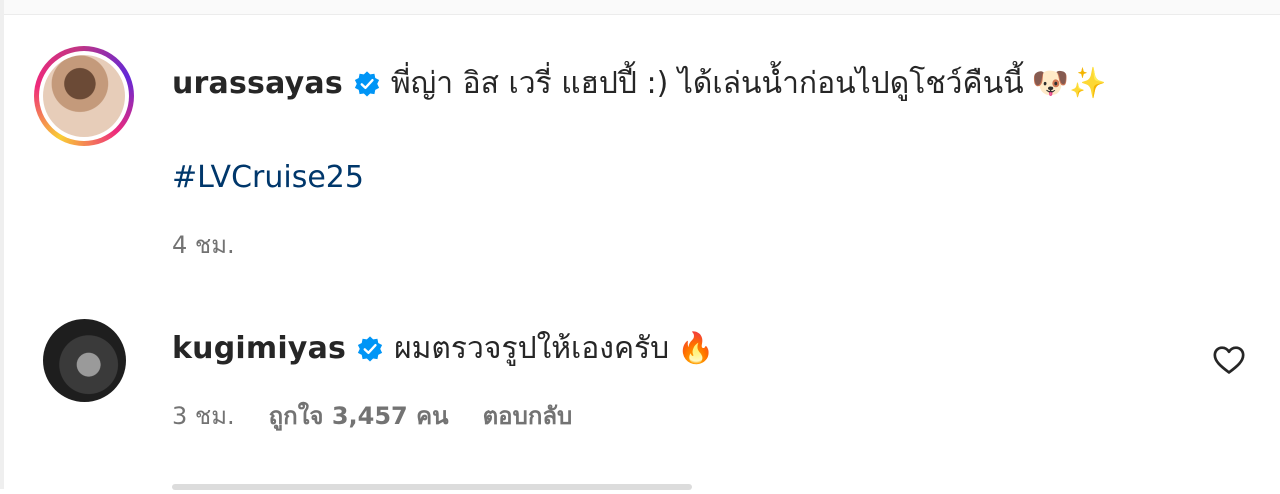 This screenshot has width=1280, height=494. Describe the element at coordinates (2, 244) in the screenshot. I see `panel-border` at that location.